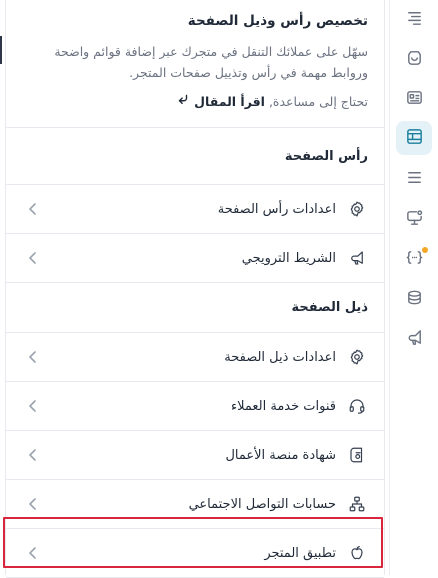 Image resolution: width=438 pixels, height=578 pixels. What do you see at coordinates (357, 455) in the screenshot?
I see `certificate-icon` at bounding box center [357, 455].